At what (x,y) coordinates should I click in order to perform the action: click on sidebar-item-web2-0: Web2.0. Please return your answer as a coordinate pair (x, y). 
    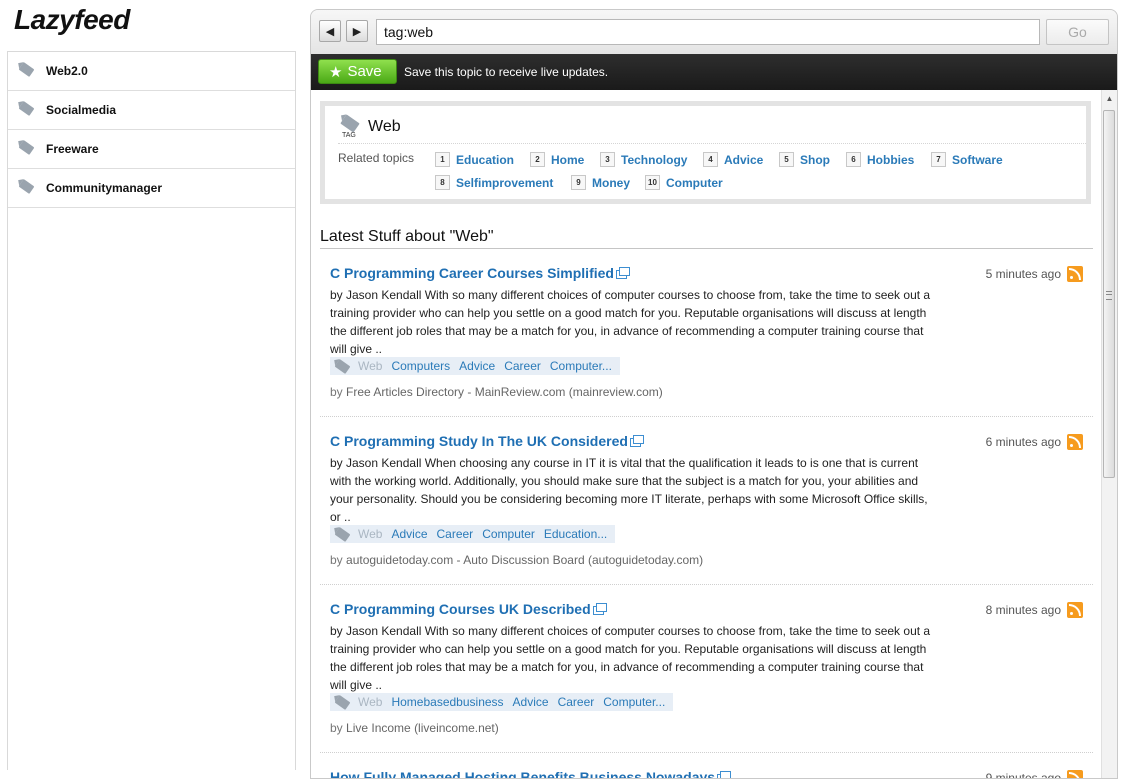
    Looking at the image, I should click on (151, 71).